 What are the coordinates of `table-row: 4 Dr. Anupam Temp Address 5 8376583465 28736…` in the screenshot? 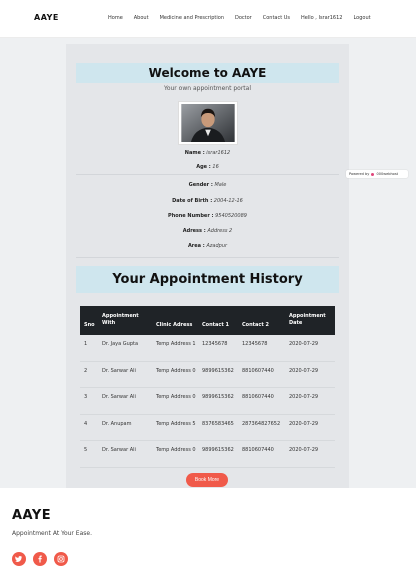 It's located at (207, 428).